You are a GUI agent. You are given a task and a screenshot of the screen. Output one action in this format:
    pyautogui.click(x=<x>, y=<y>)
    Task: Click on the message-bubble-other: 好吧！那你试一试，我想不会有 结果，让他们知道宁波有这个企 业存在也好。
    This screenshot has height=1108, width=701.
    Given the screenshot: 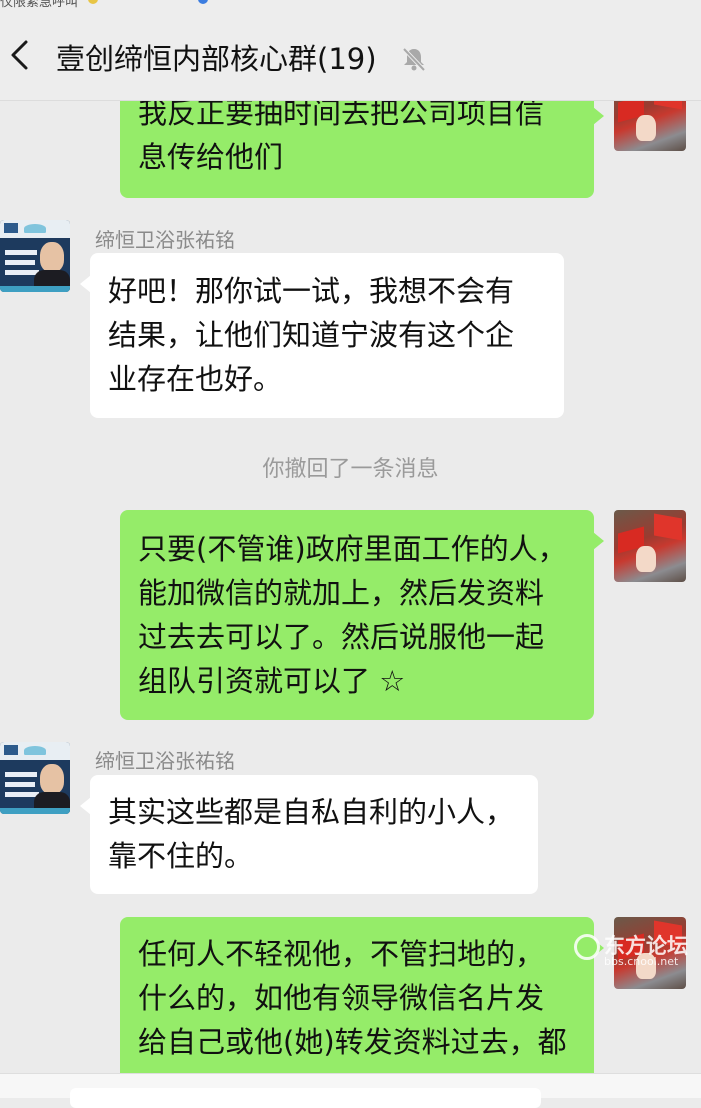 What is the action you would take?
    pyautogui.click(x=322, y=335)
    